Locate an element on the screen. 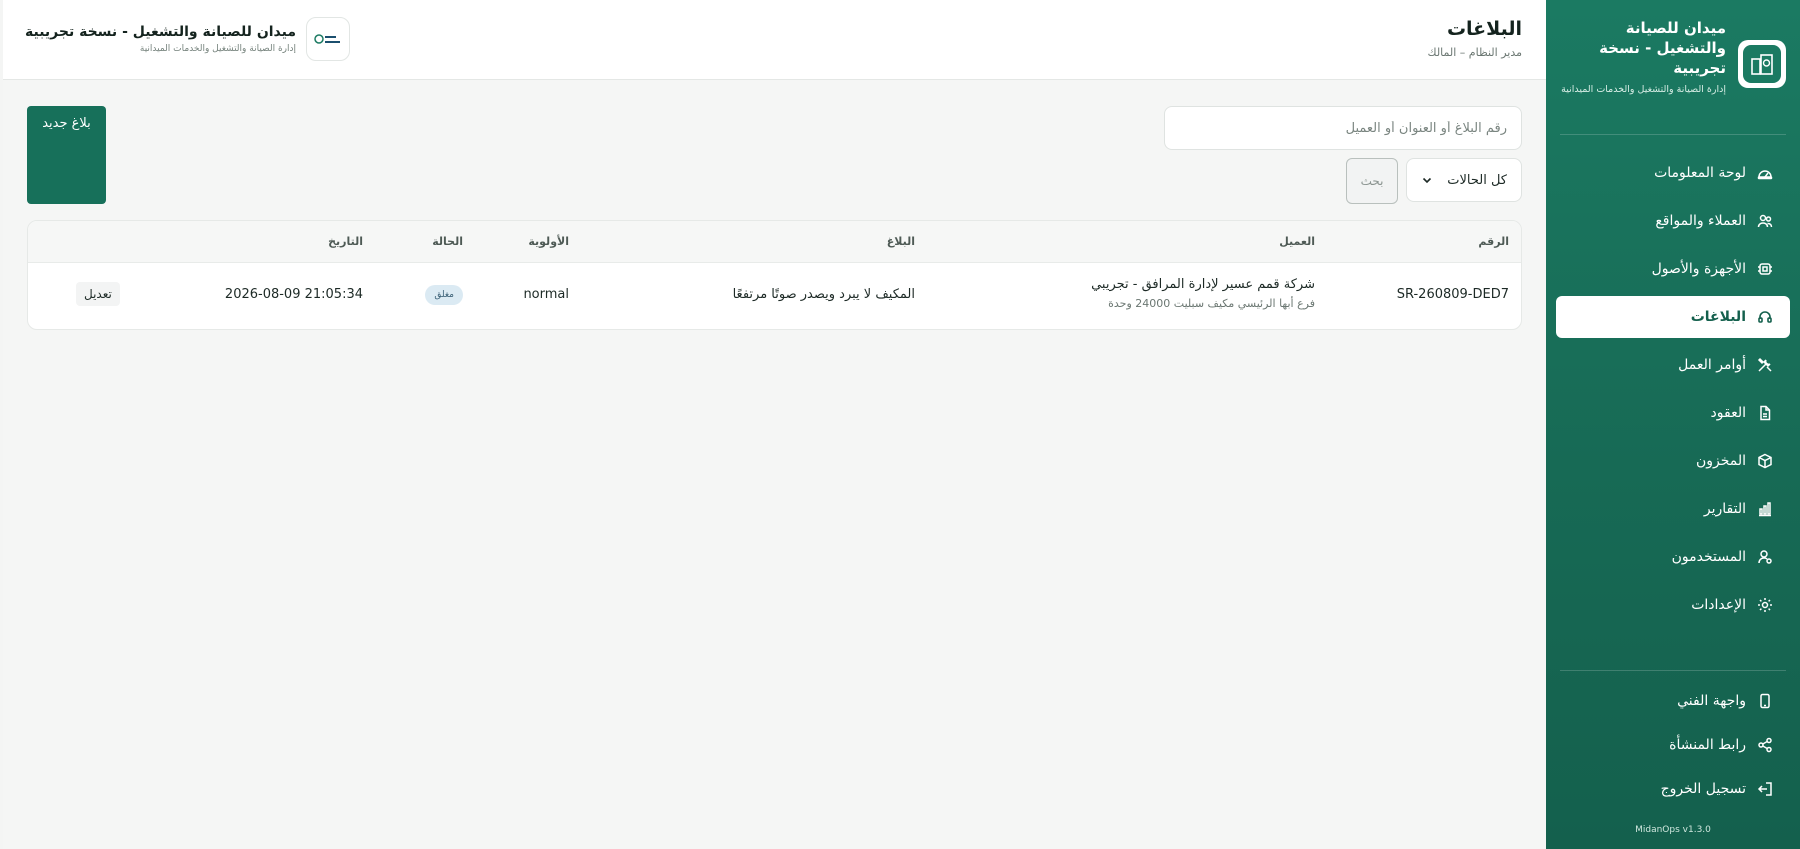 The height and width of the screenshot is (849, 1800). sidebar-item-label: العملاء والمواقع is located at coordinates (1700, 221).